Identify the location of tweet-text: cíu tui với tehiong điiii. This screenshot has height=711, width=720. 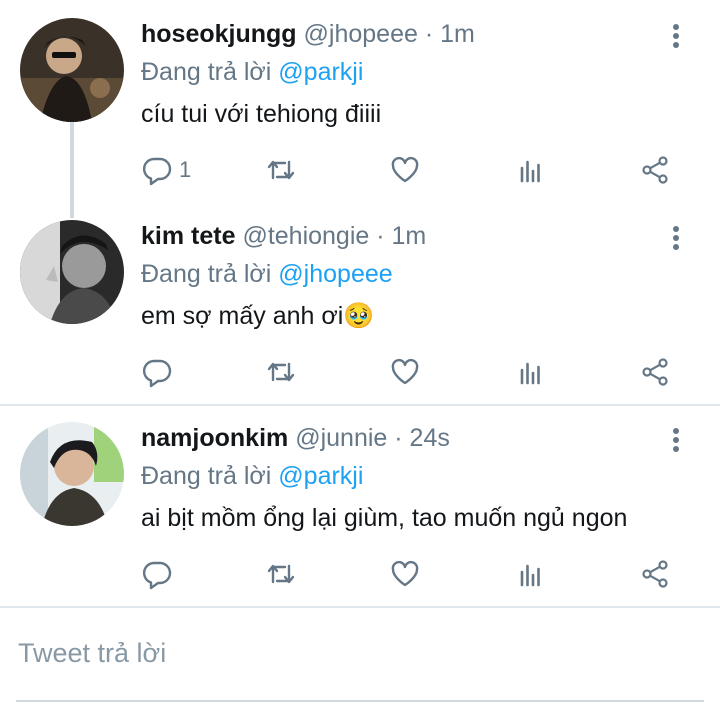
(261, 114).